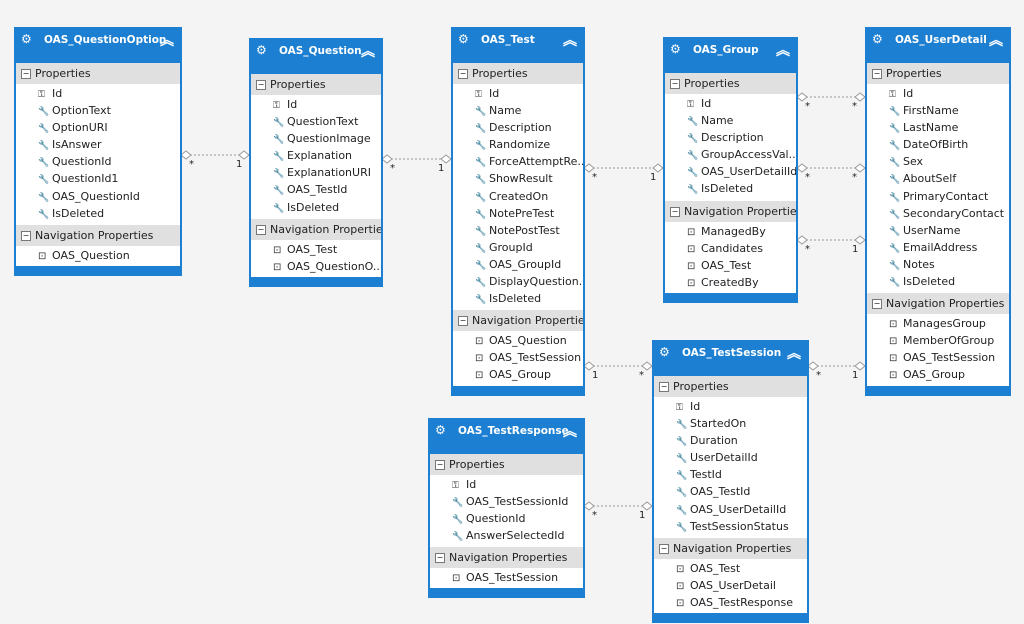 The height and width of the screenshot is (624, 1024). Describe the element at coordinates (730, 282) in the screenshot. I see `navigation-item: ⊡ CreatedBy` at that location.